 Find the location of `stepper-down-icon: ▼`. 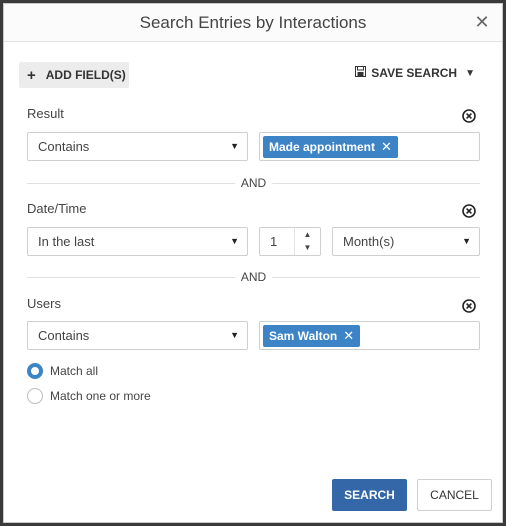

stepper-down-icon: ▼ is located at coordinates (307, 247).